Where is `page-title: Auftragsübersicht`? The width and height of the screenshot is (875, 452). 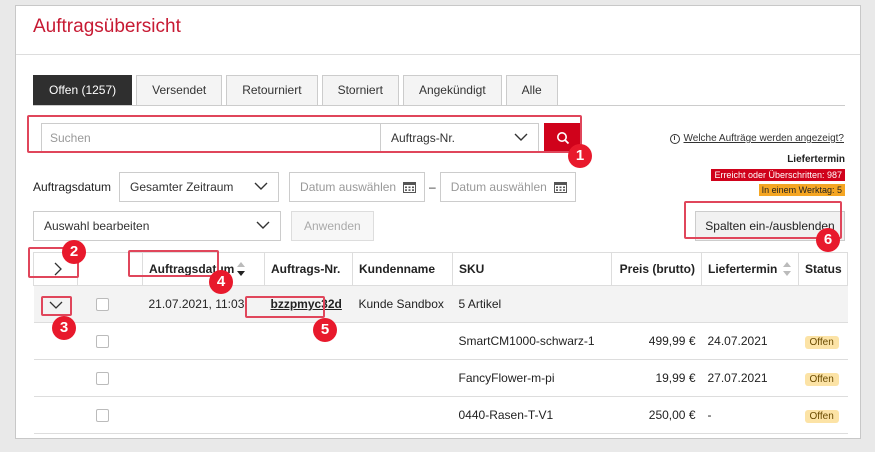 page-title: Auftragsübersicht is located at coordinates (107, 26).